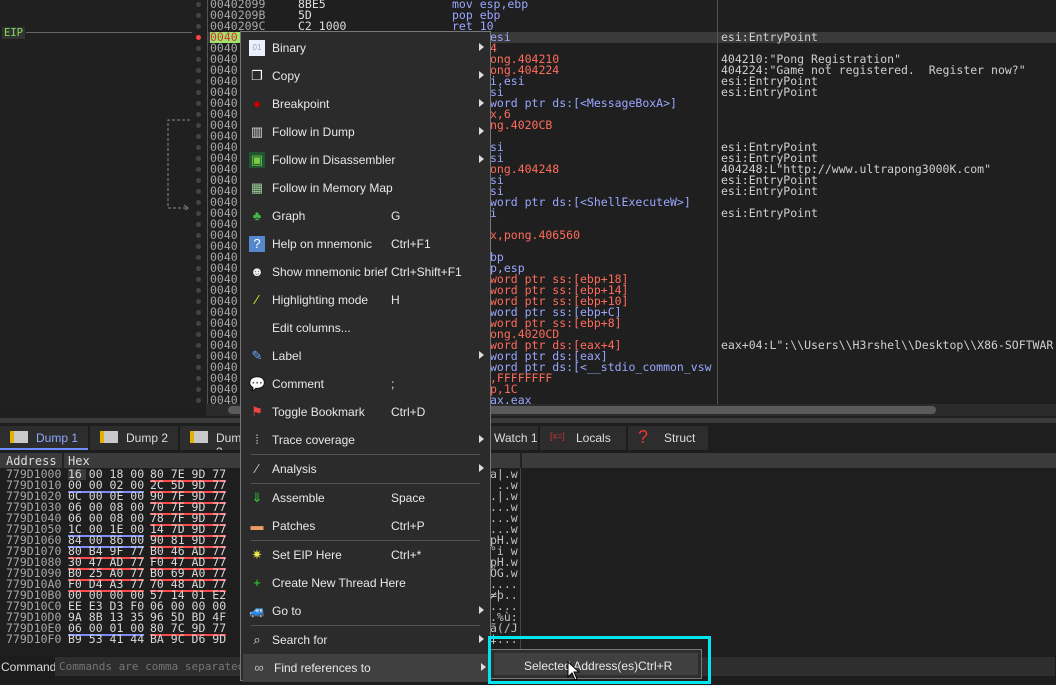 The width and height of the screenshot is (1056, 685). What do you see at coordinates (188, 639) in the screenshot?
I see `hex-bytes: BA 9C D6 9D` at bounding box center [188, 639].